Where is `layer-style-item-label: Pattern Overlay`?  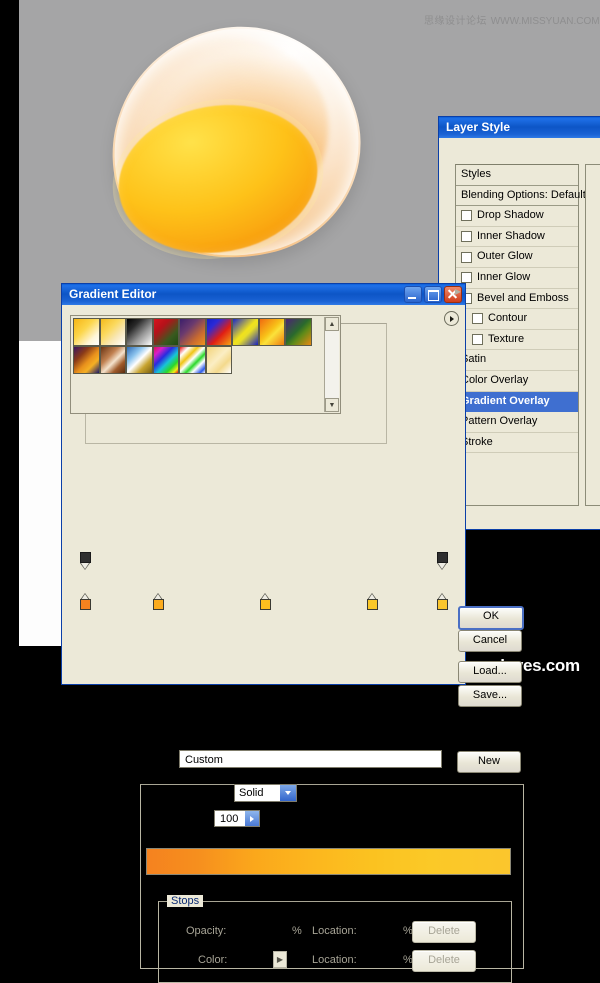 layer-style-item-label: Pattern Overlay is located at coordinates (499, 421).